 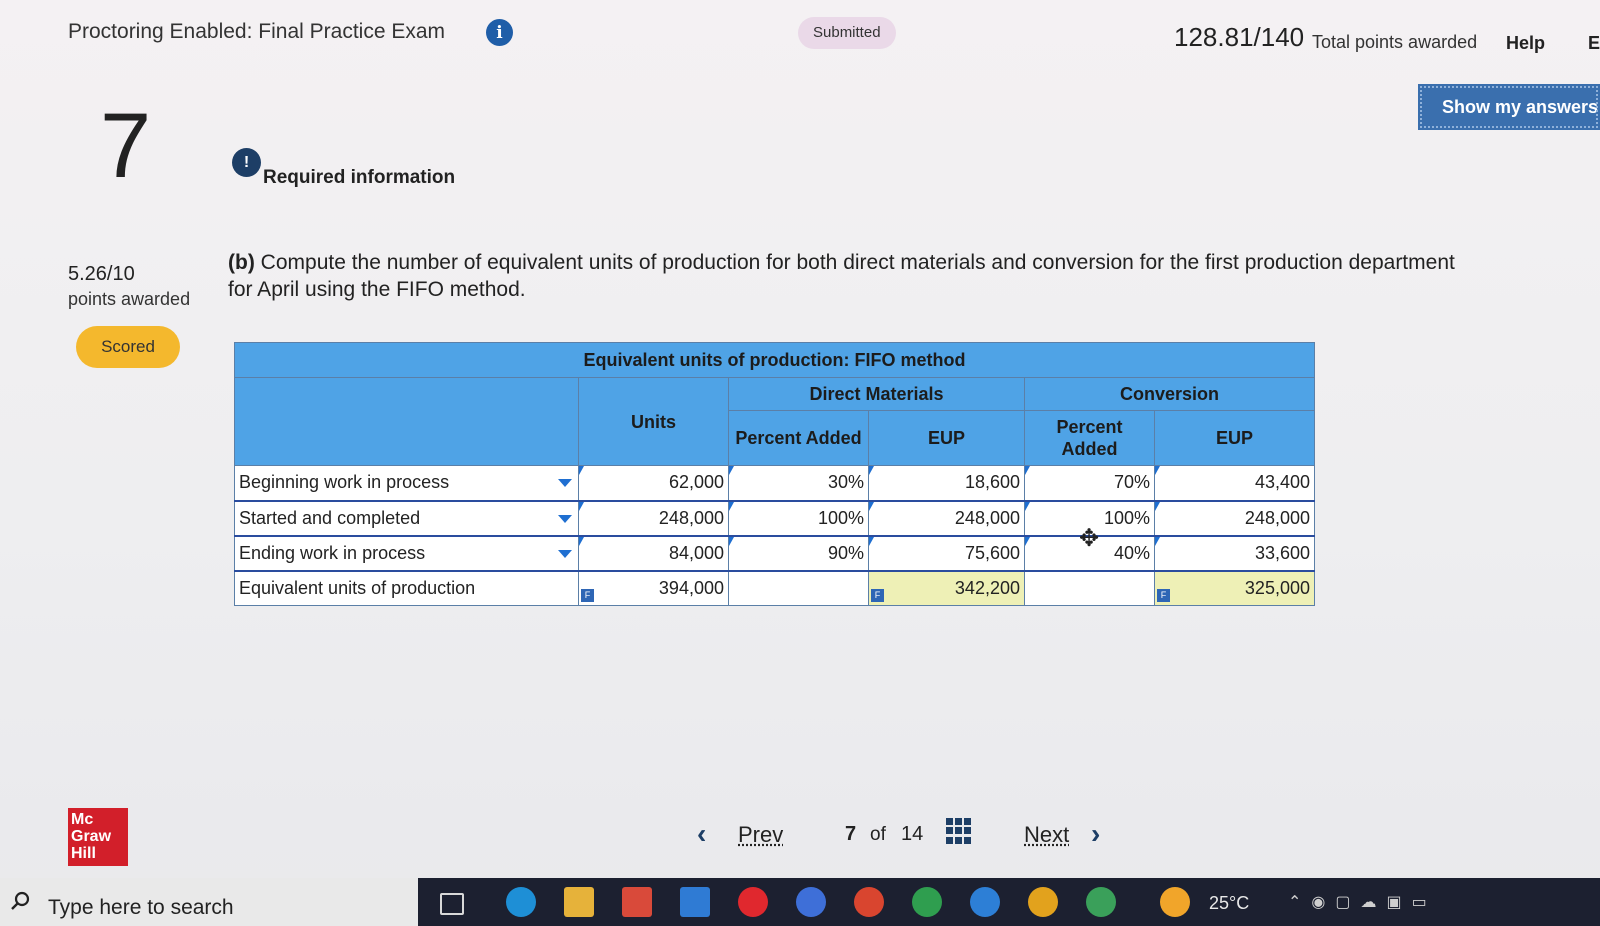 I want to click on total-label: Equivalent units of production, so click(x=406, y=588).